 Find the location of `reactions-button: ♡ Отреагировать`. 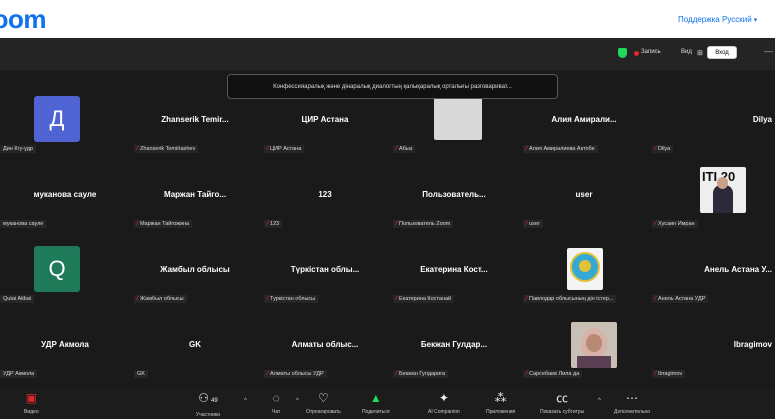

reactions-button: ♡ Отреагировать is located at coordinates (323, 403).